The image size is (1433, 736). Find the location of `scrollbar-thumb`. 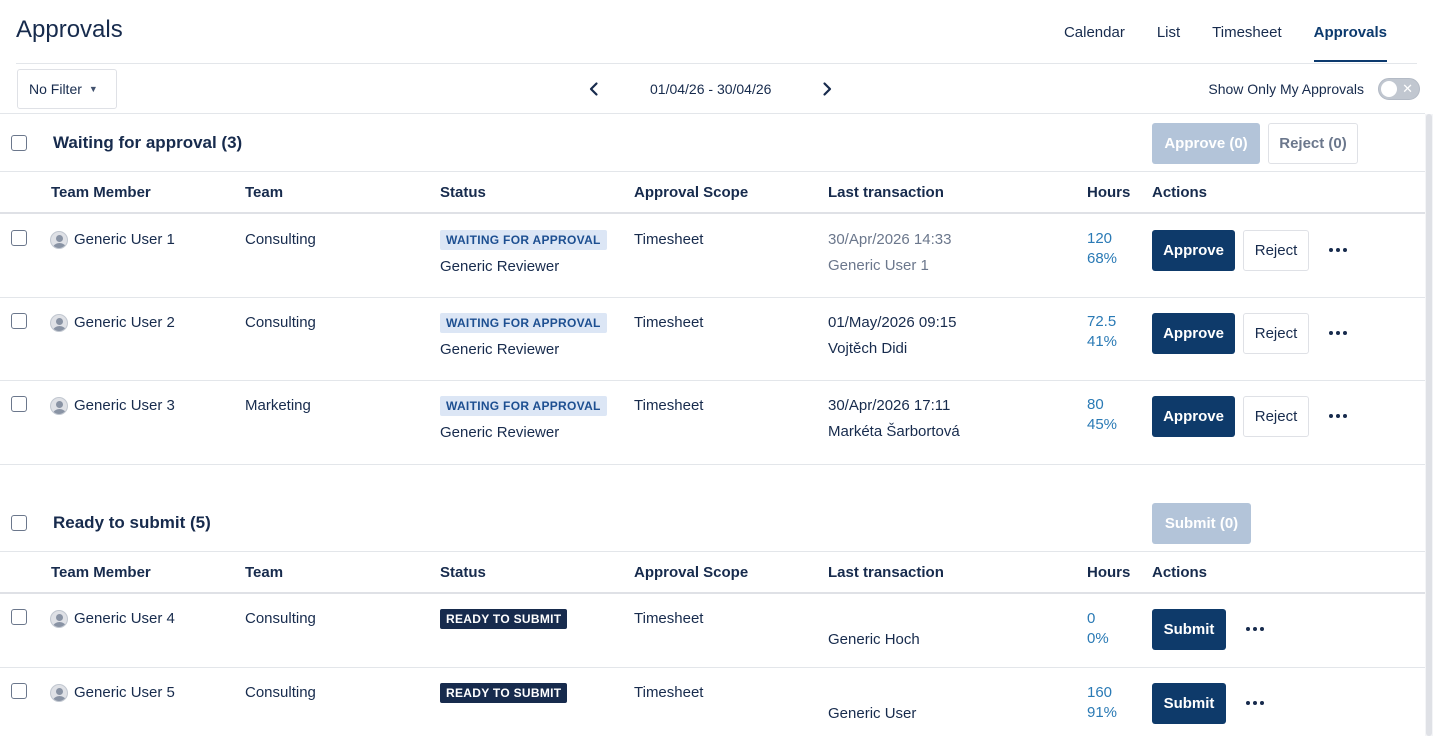

scrollbar-thumb is located at coordinates (1429, 425).